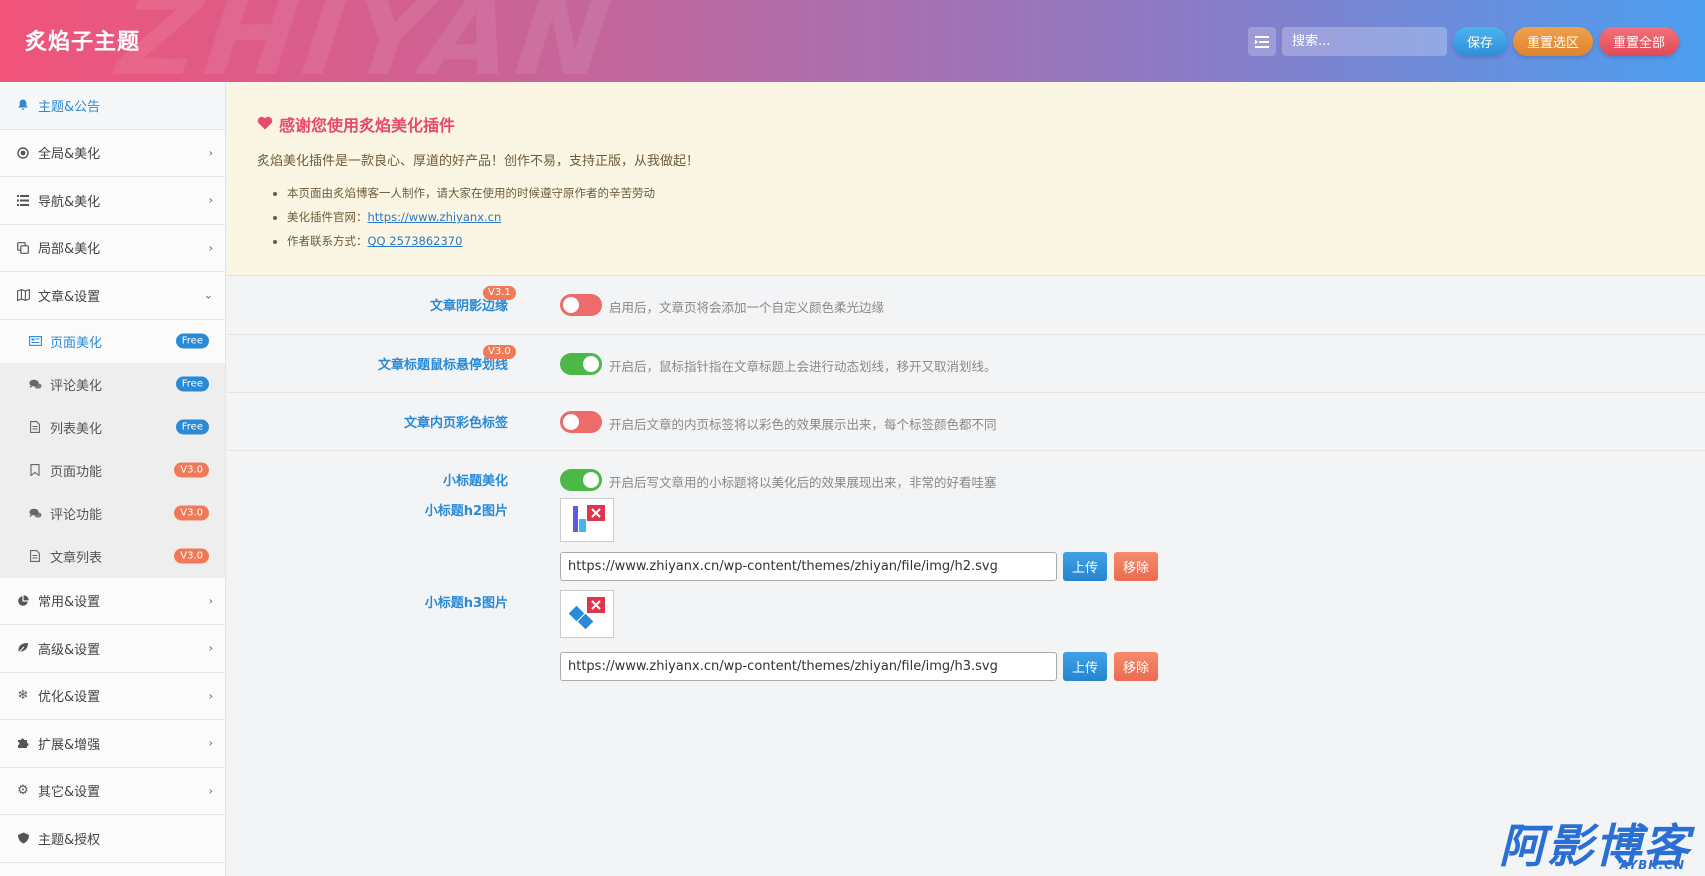 This screenshot has width=1705, height=876. Describe the element at coordinates (808, 566) in the screenshot. I see `h2-url-input` at that location.